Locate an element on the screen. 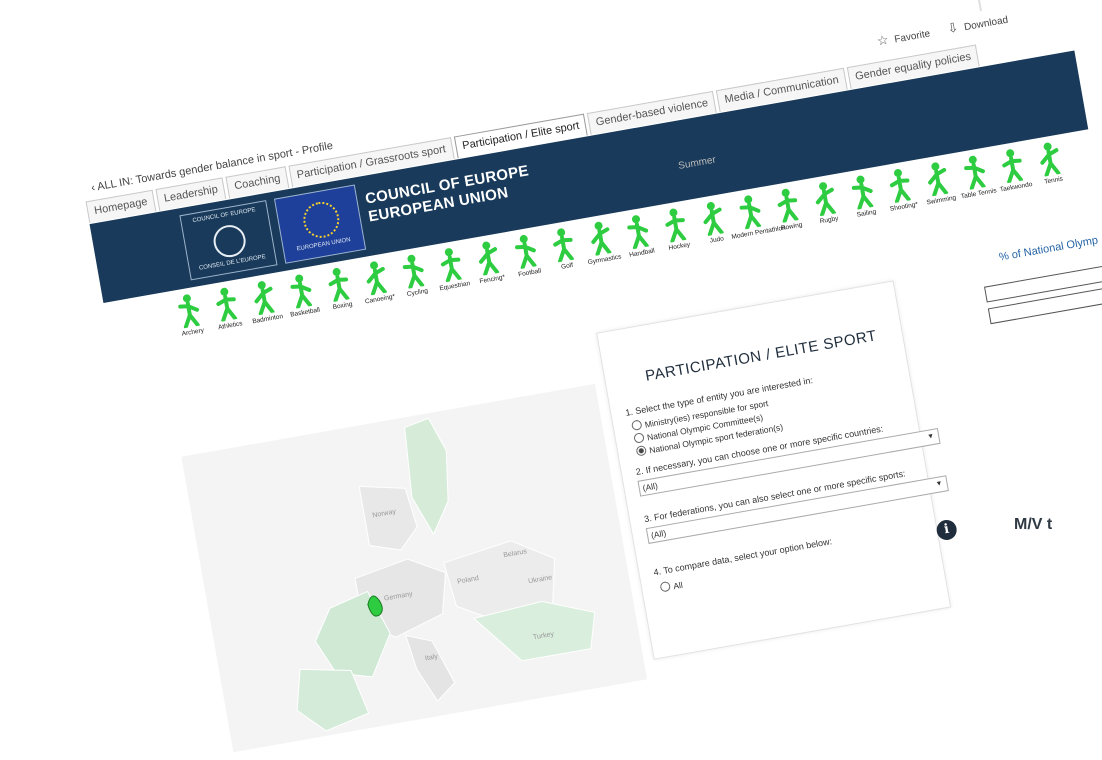 The width and height of the screenshot is (1102, 760). sport-tennis: Tennis is located at coordinates (1050, 163).